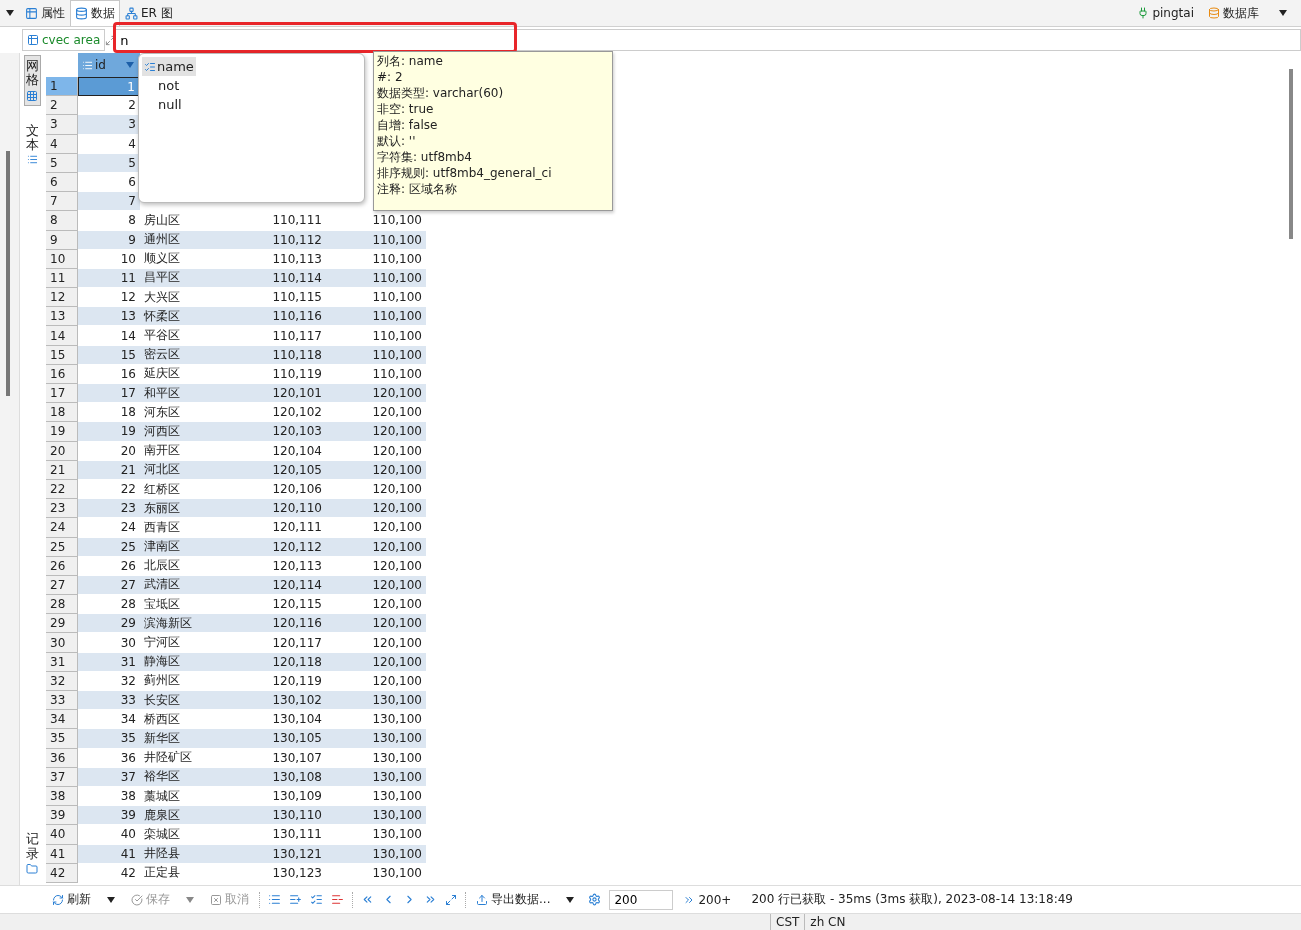 The width and height of the screenshot is (1301, 930). Describe the element at coordinates (87, 65) in the screenshot. I see `number-type-icon` at that location.